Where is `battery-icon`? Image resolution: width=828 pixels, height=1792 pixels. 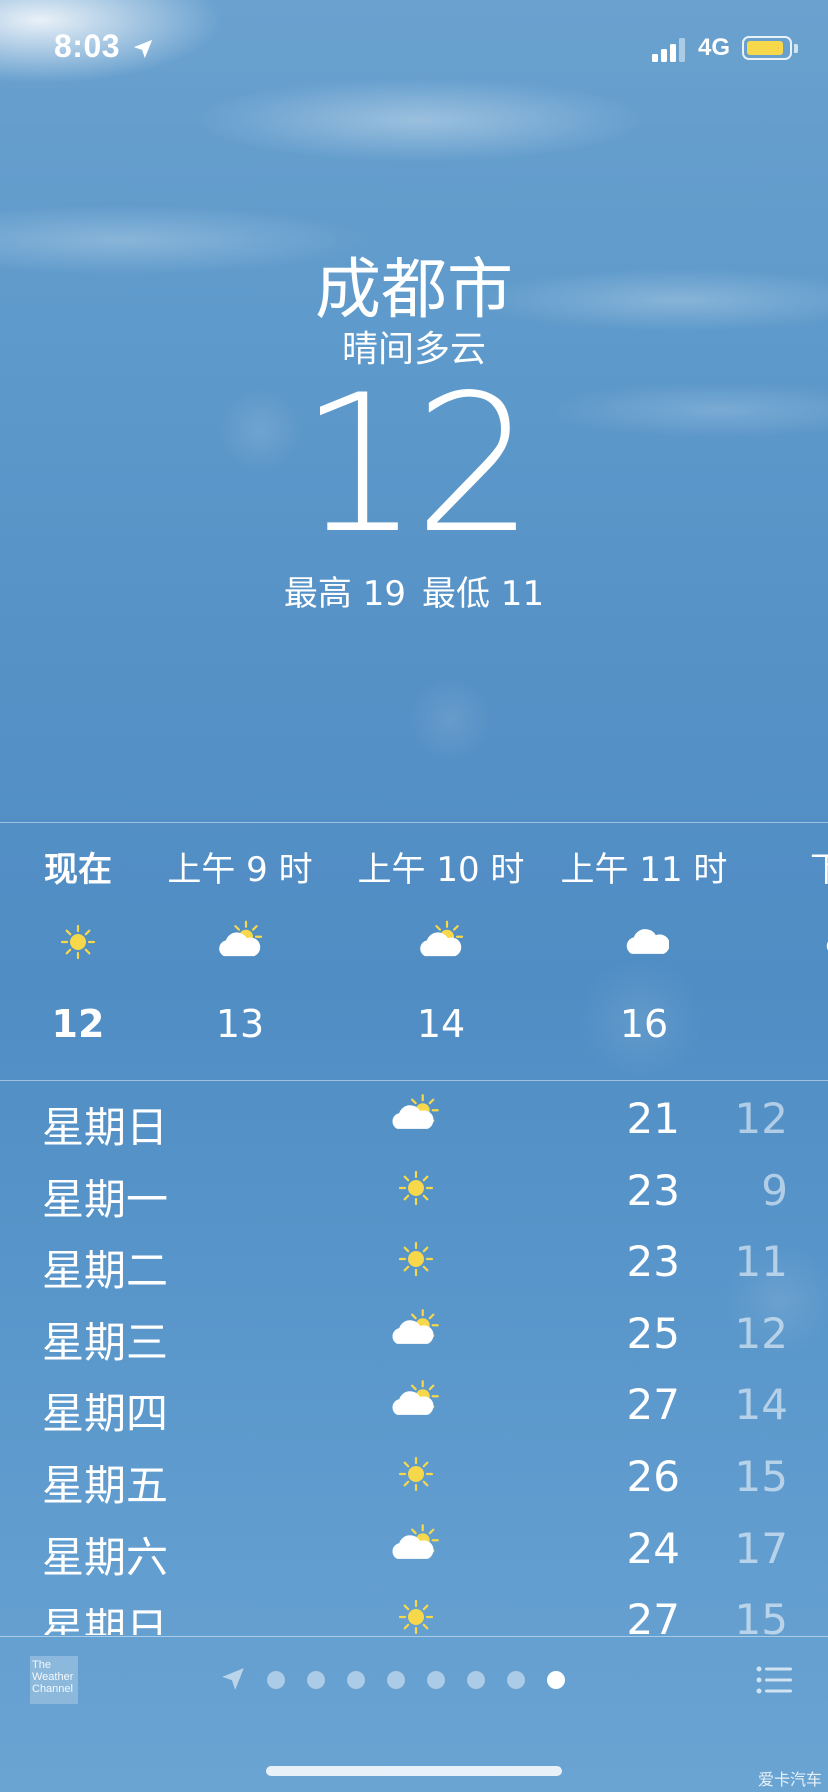 battery-icon is located at coordinates (767, 48).